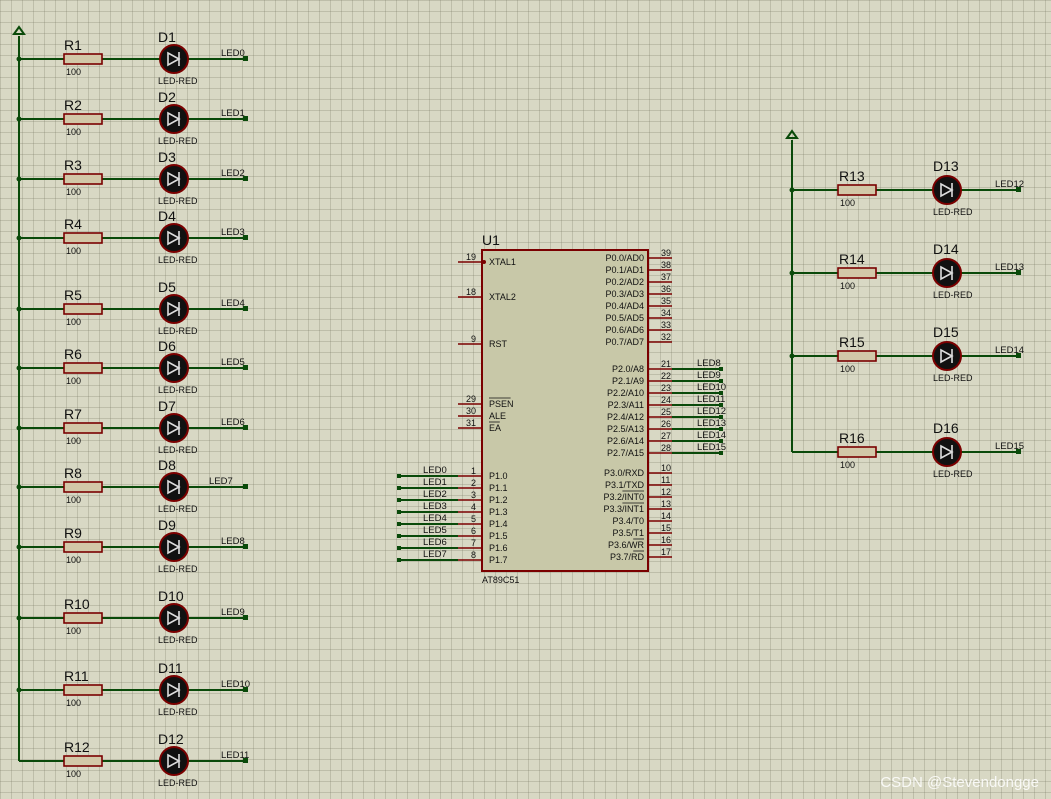 This screenshot has width=1051, height=799. I want to click on chip-pin-name: P3.6/WR, so click(626, 545).